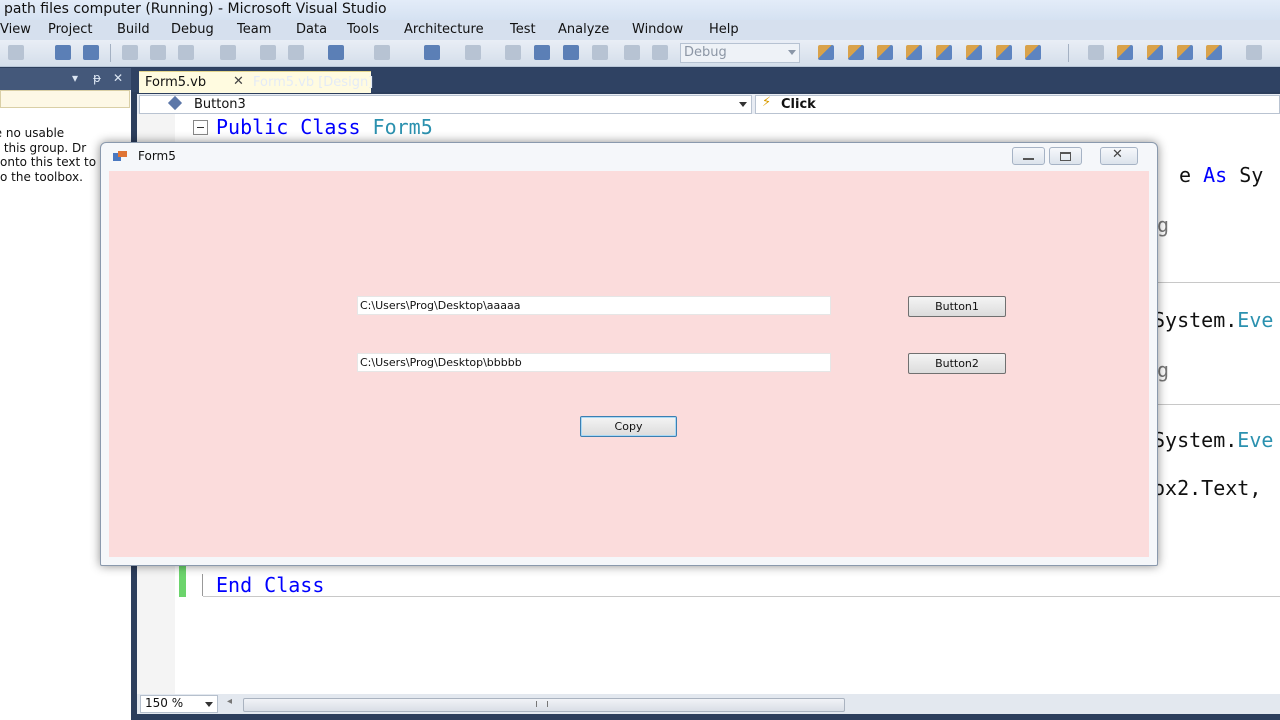 This screenshot has height=720, width=1280. I want to click on format-icon, so click(1214, 52).